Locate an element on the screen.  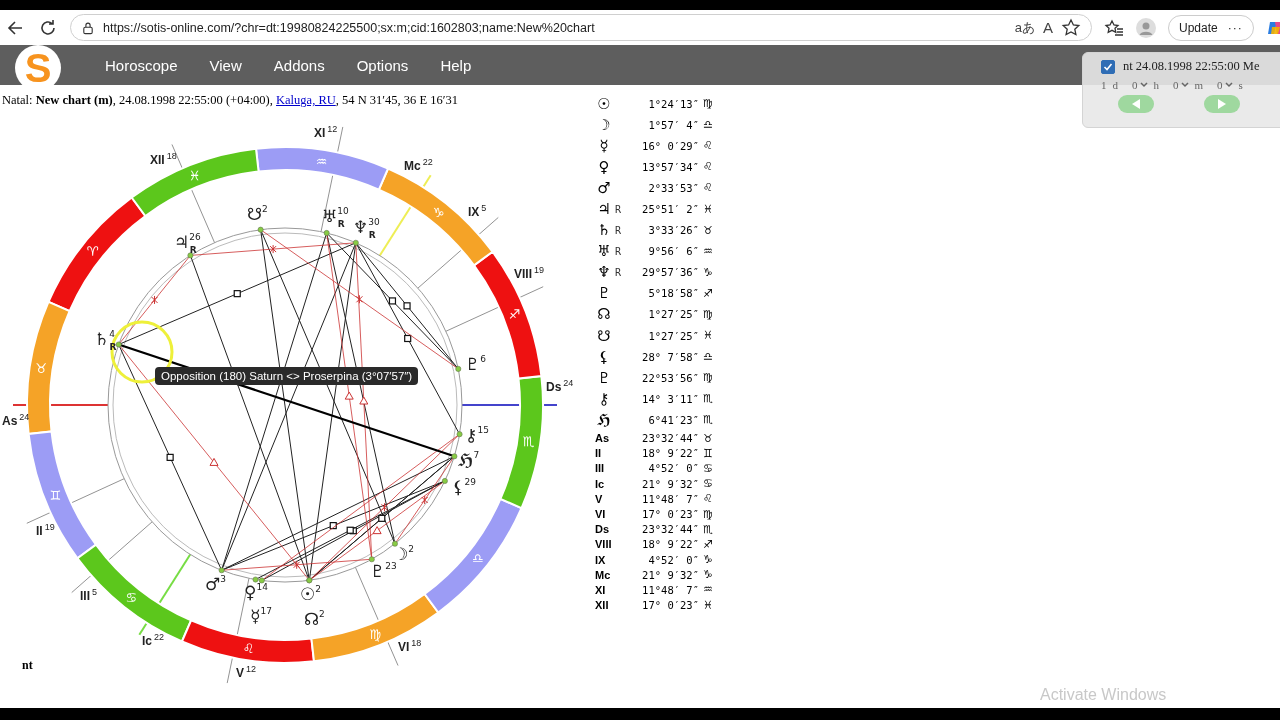
zodiac-glyph: ♉ is located at coordinates (41, 368).